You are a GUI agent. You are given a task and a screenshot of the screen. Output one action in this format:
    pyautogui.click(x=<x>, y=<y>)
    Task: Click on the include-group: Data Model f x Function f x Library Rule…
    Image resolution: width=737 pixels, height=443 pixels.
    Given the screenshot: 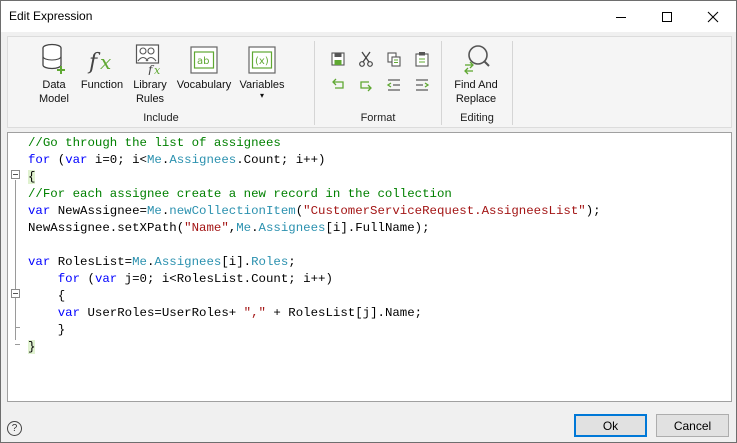 What is the action you would take?
    pyautogui.click(x=161, y=82)
    